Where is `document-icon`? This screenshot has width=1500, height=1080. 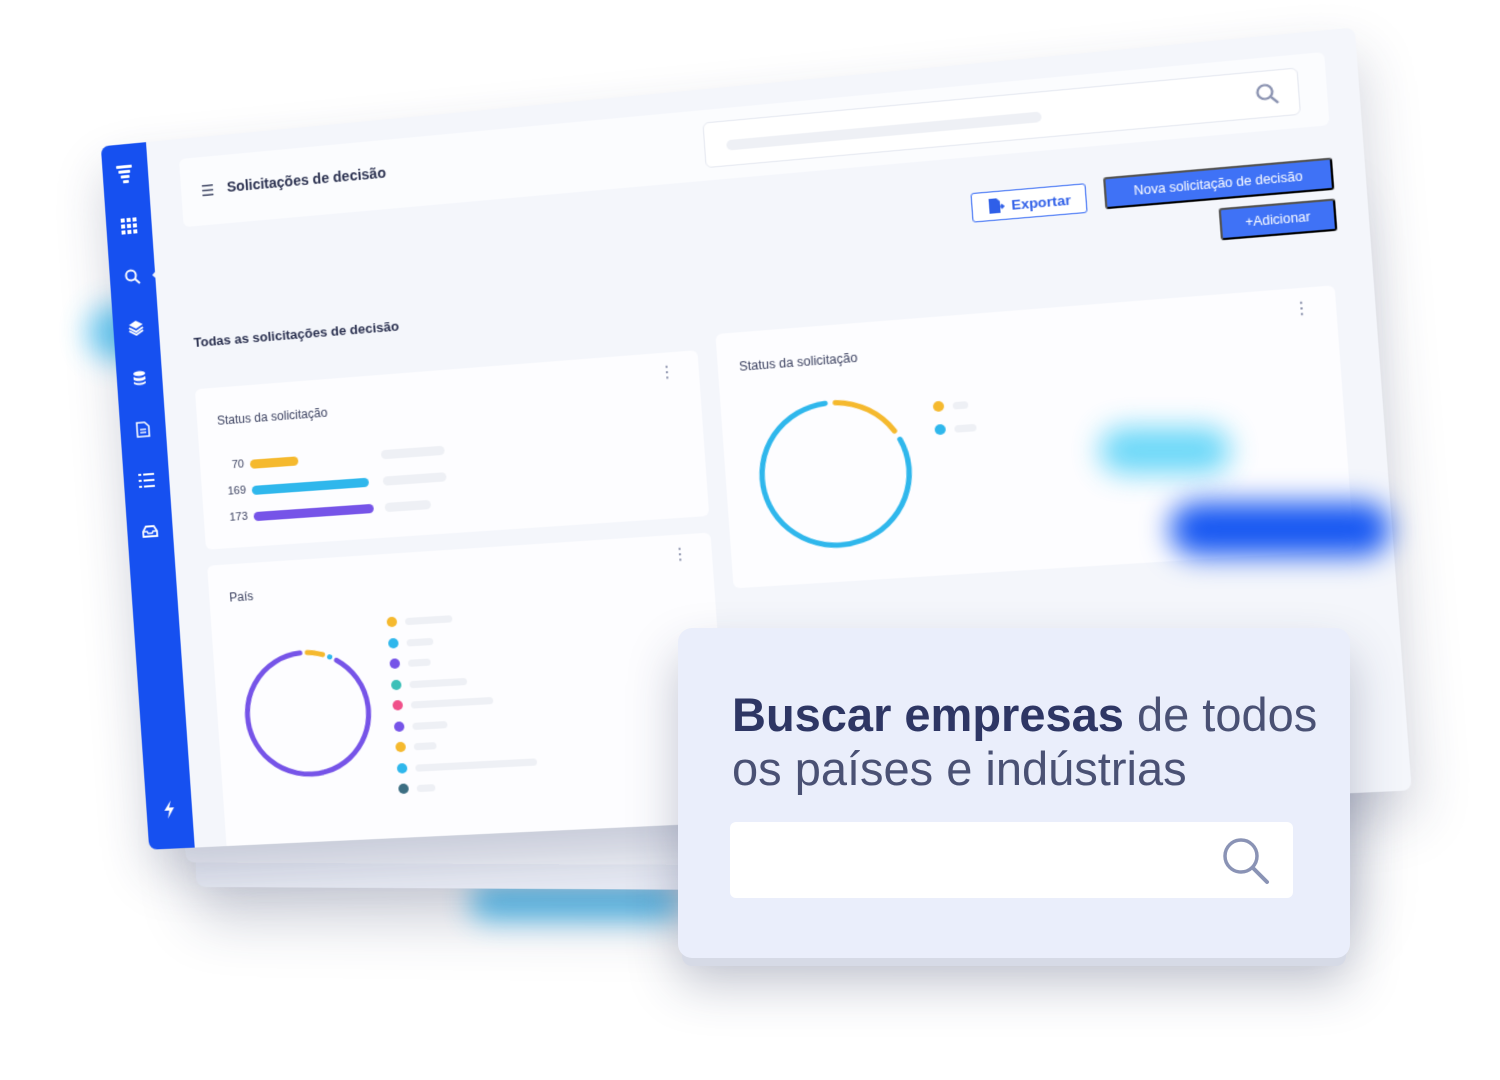 document-icon is located at coordinates (142, 430).